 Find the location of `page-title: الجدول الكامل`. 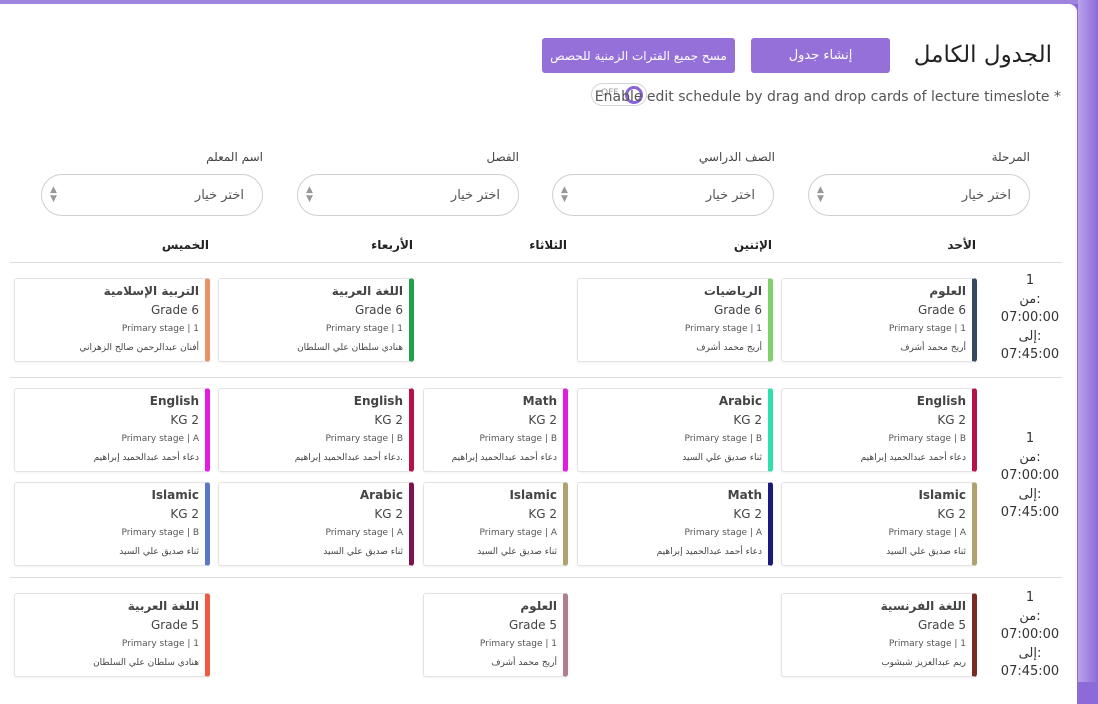

page-title: الجدول الكامل is located at coordinates (982, 55).